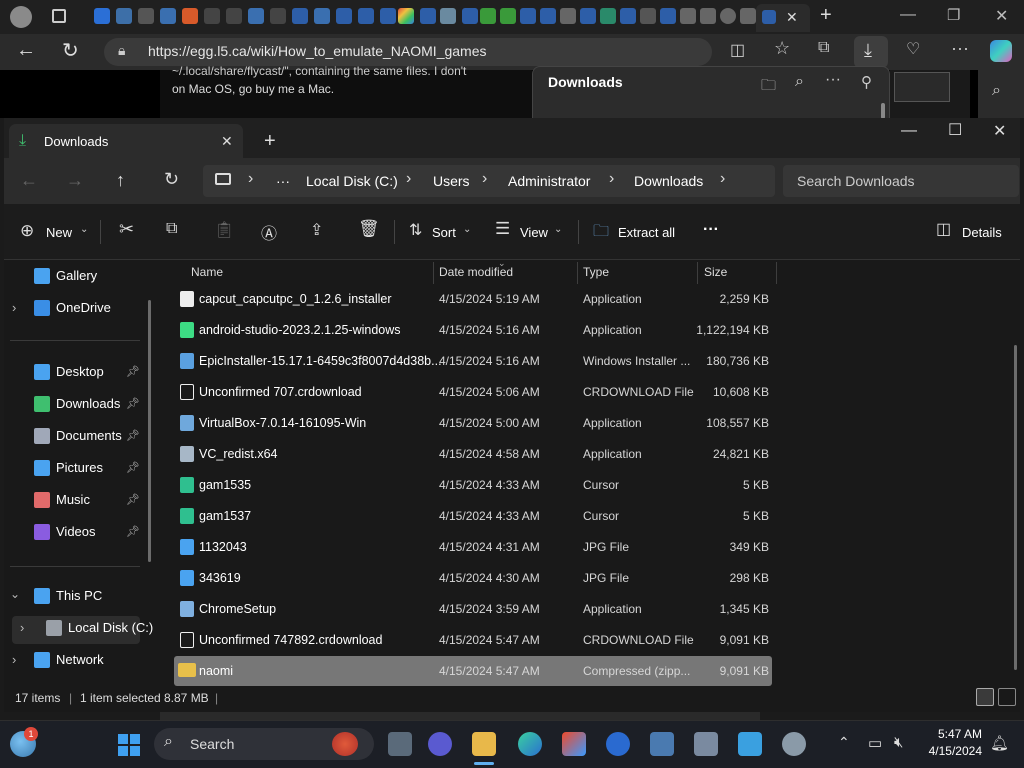  Describe the element at coordinates (823, 48) in the screenshot. I see `collections-icon: ⧉` at that location.